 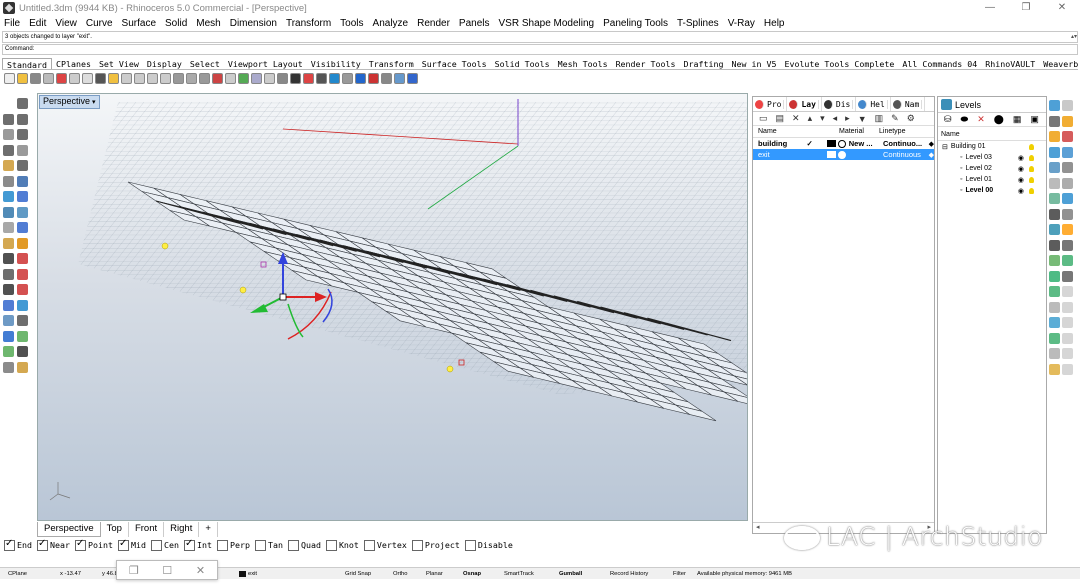 What do you see at coordinates (115, 529) in the screenshot?
I see `viewport-tab-top: Top` at bounding box center [115, 529].